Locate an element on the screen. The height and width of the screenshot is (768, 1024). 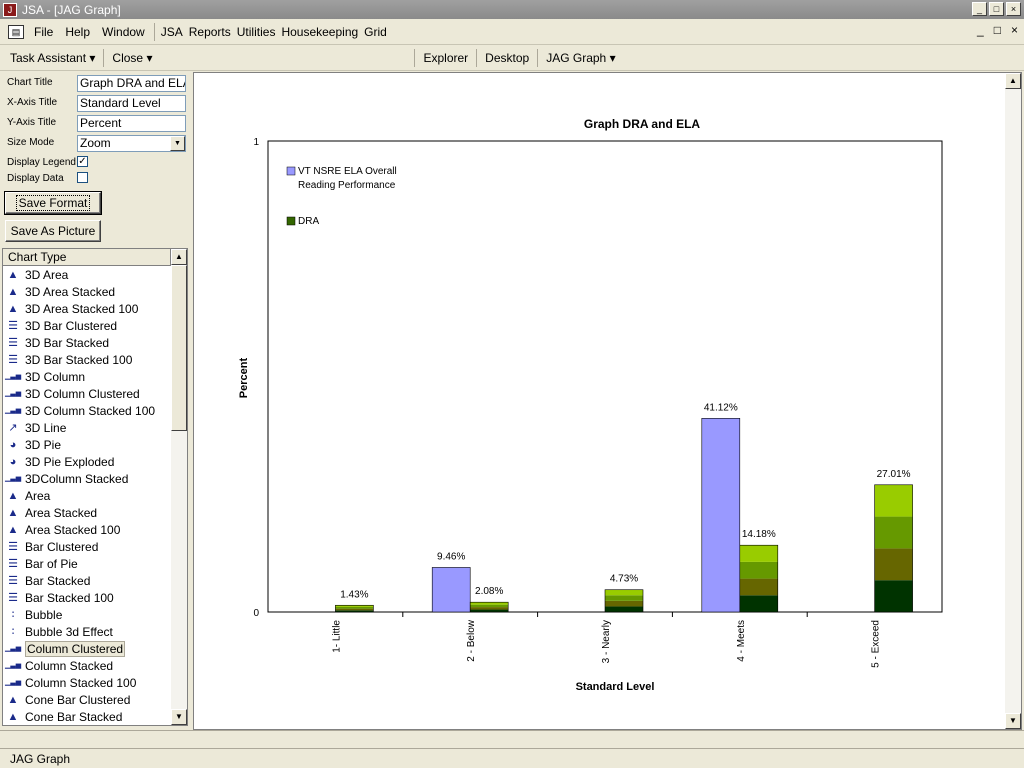
x-axis-title-input: Standard Level is located at coordinates (131, 103).